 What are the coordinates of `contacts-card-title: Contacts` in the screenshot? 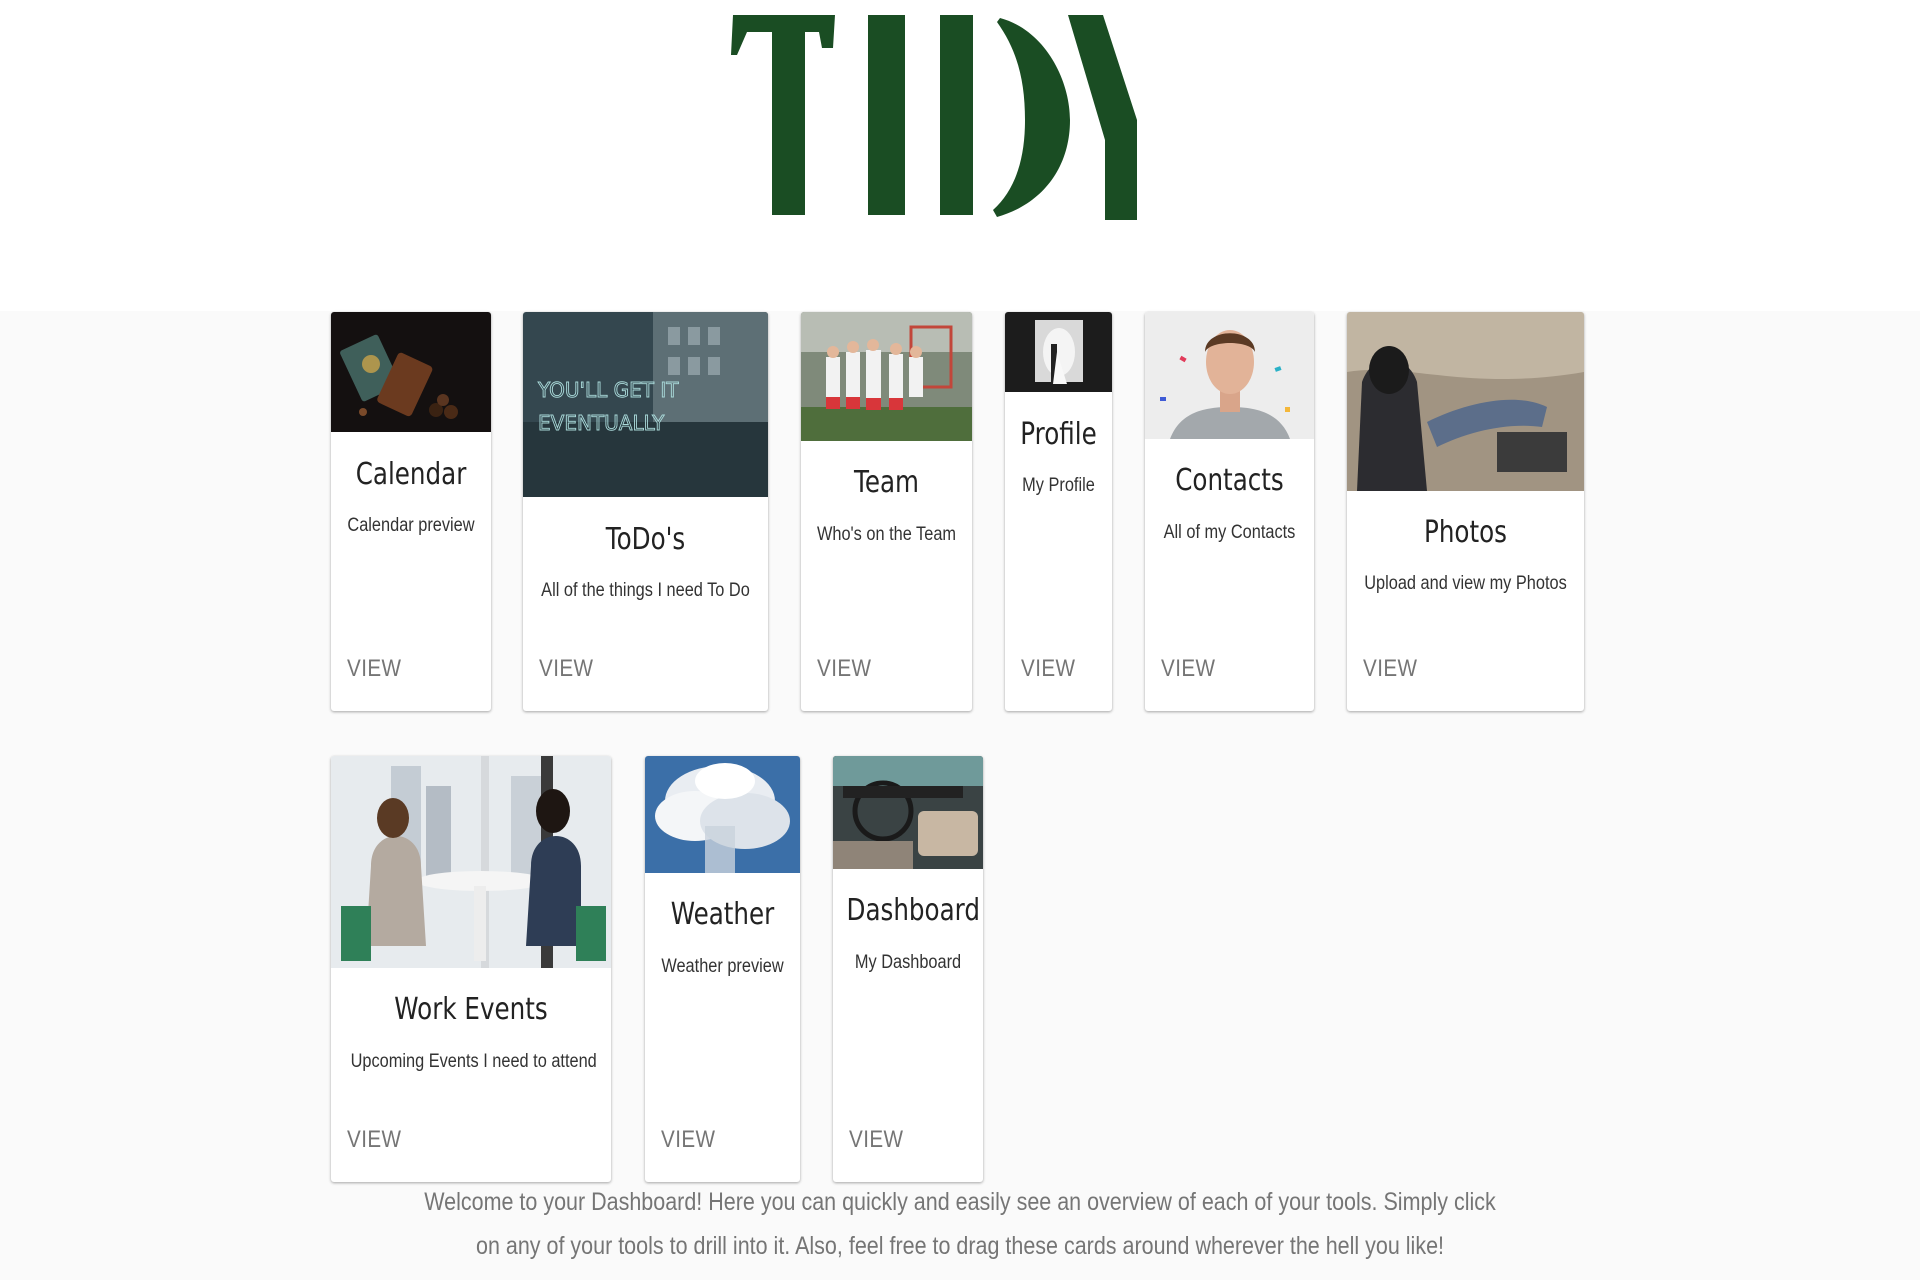 It's located at (1229, 480).